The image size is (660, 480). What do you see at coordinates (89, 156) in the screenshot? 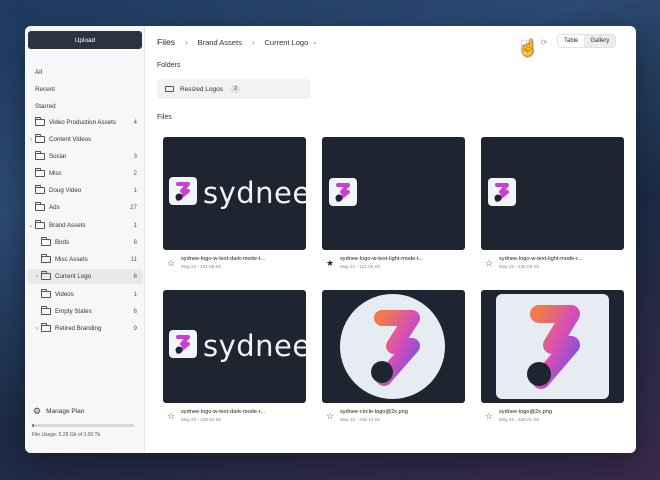
I see `sidebar-item-social: Social 3` at bounding box center [89, 156].